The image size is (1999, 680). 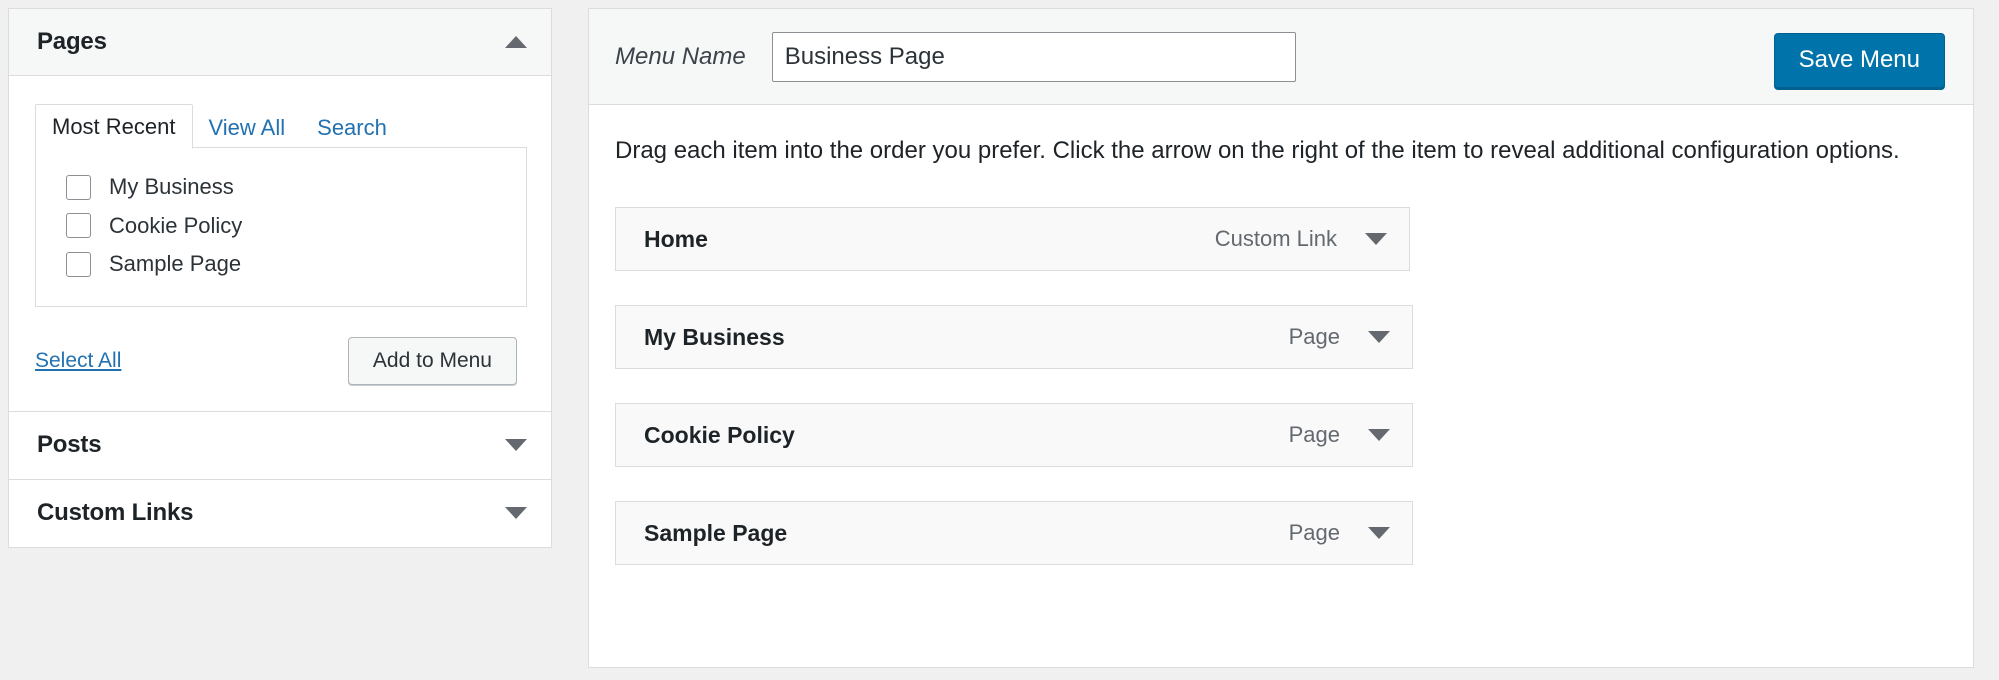 I want to click on add-to-menu-button: Add to Menu, so click(x=432, y=360).